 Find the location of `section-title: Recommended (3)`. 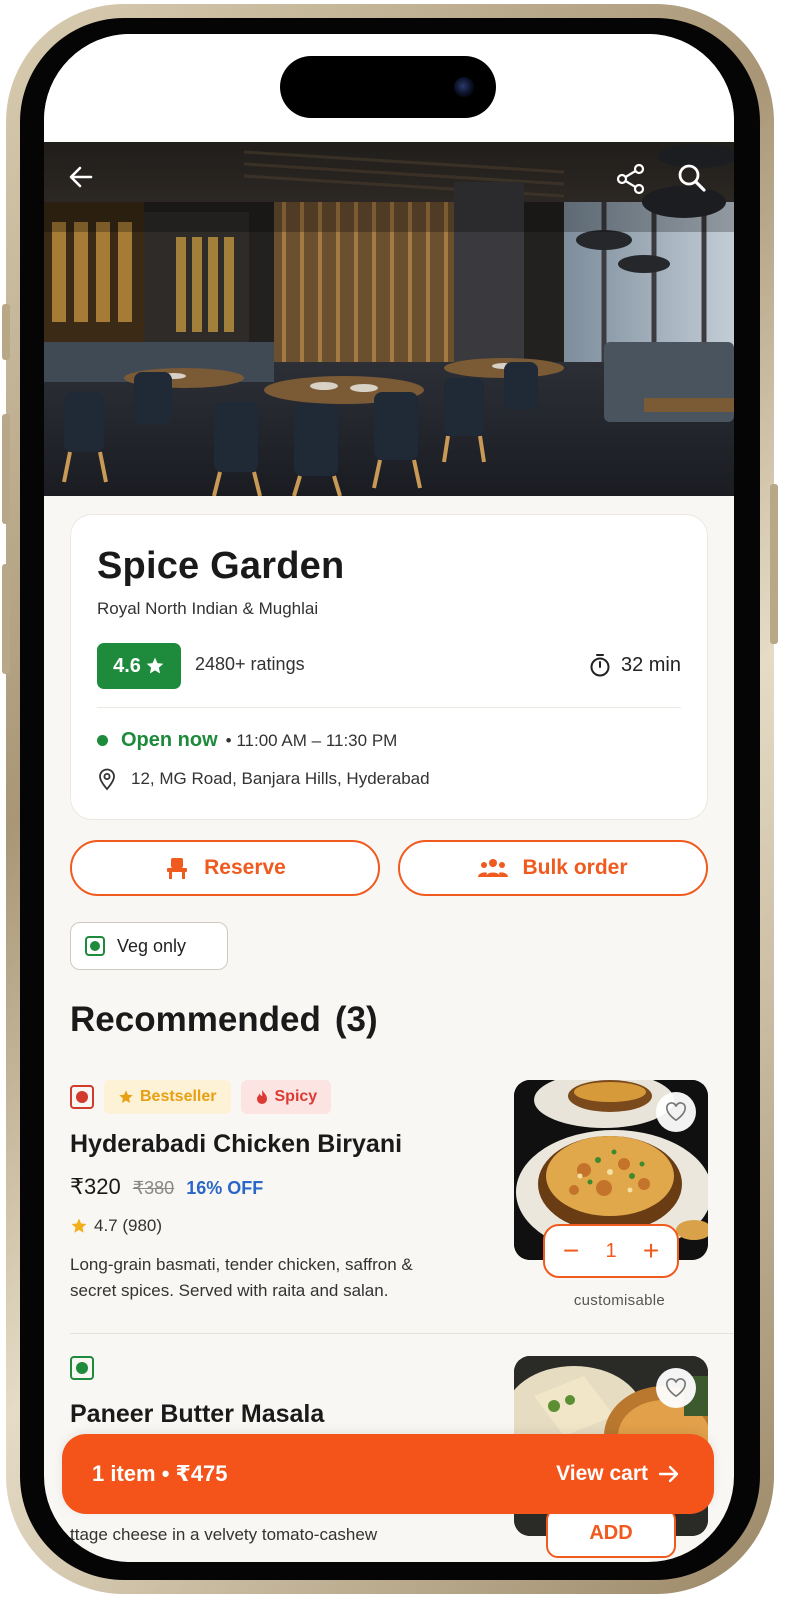

section-title: Recommended (3) is located at coordinates (224, 1020).